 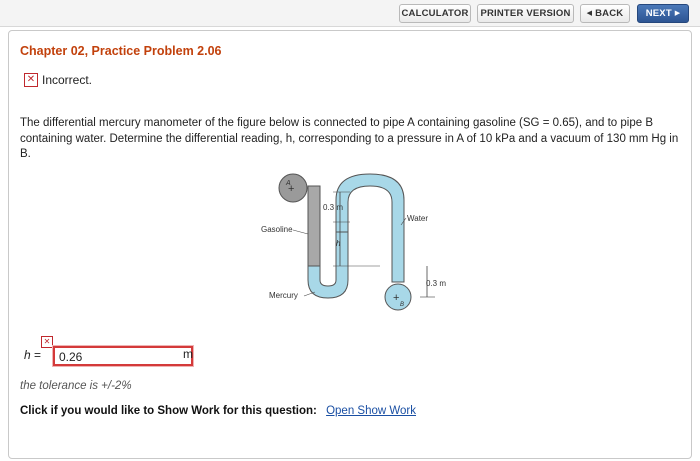 What do you see at coordinates (333, 207) in the screenshot?
I see `dim-top-label: 0.3 m` at bounding box center [333, 207].